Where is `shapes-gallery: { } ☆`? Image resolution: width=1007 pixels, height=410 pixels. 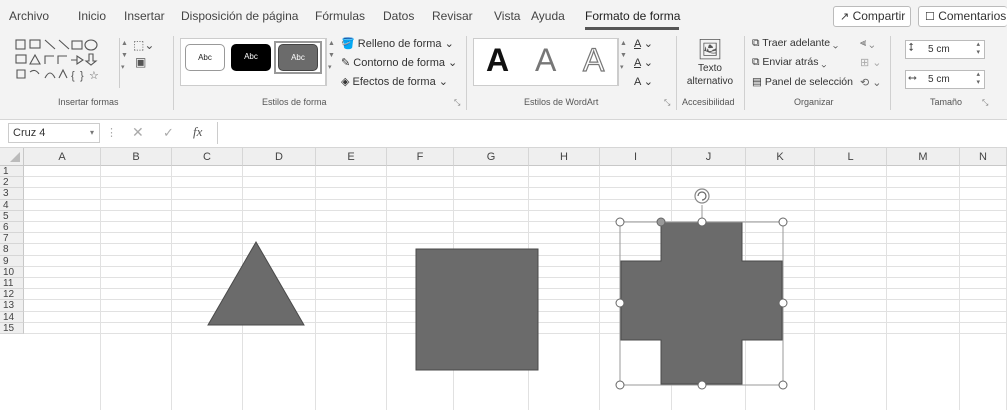
shapes-gallery: { } ☆ is located at coordinates (69, 63).